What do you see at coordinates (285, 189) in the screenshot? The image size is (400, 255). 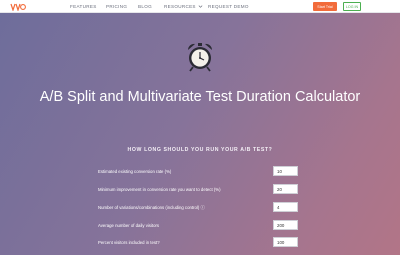 I see `min-improvement-input: 20` at bounding box center [285, 189].